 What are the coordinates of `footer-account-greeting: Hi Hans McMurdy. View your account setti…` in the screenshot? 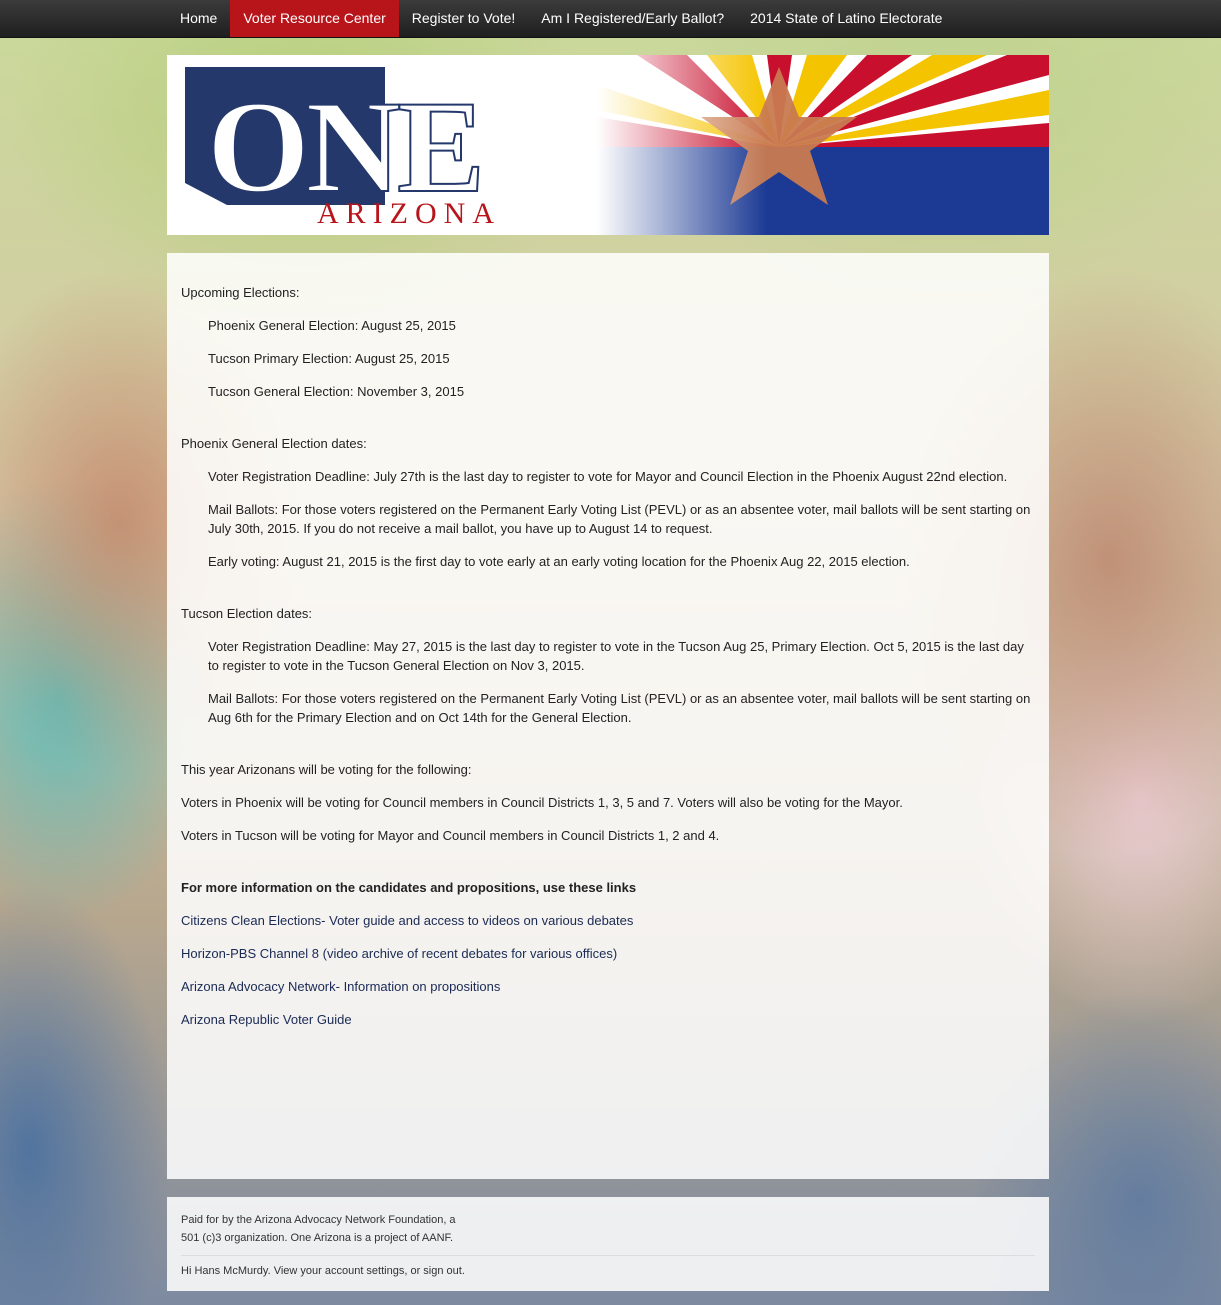 It's located at (608, 1271).